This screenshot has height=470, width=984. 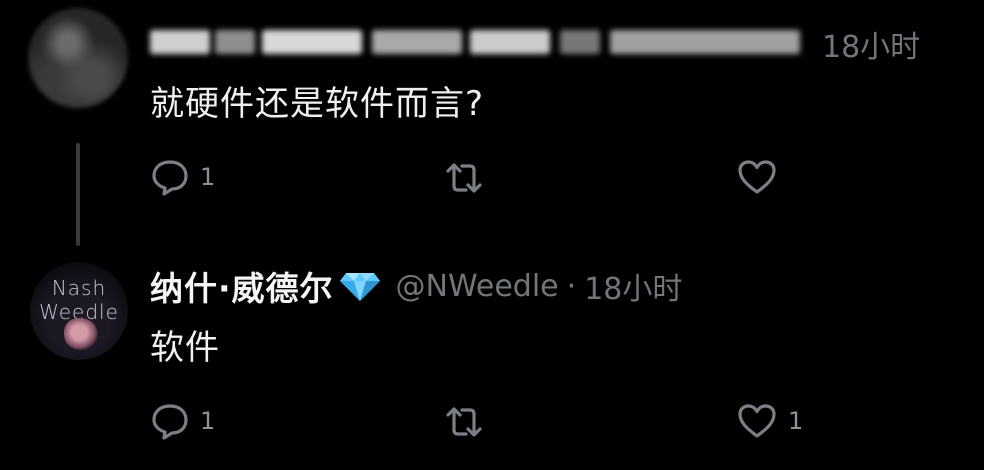 I want to click on like-count: 1, so click(x=796, y=421).